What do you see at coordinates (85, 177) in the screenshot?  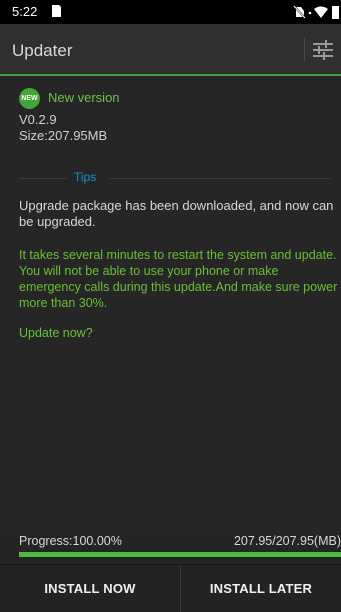 I see `tips-label: Tips` at bounding box center [85, 177].